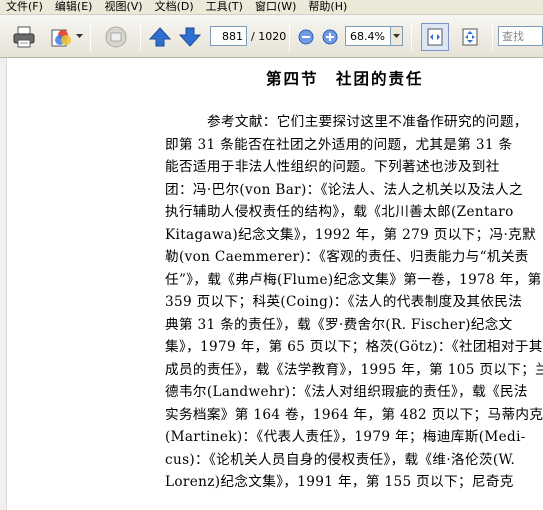 This screenshot has width=543, height=510. Describe the element at coordinates (339, 482) in the screenshot. I see `text-line: Lorenz)纪念文集》，1991 年，第 155 页以下；尼奇克` at that location.